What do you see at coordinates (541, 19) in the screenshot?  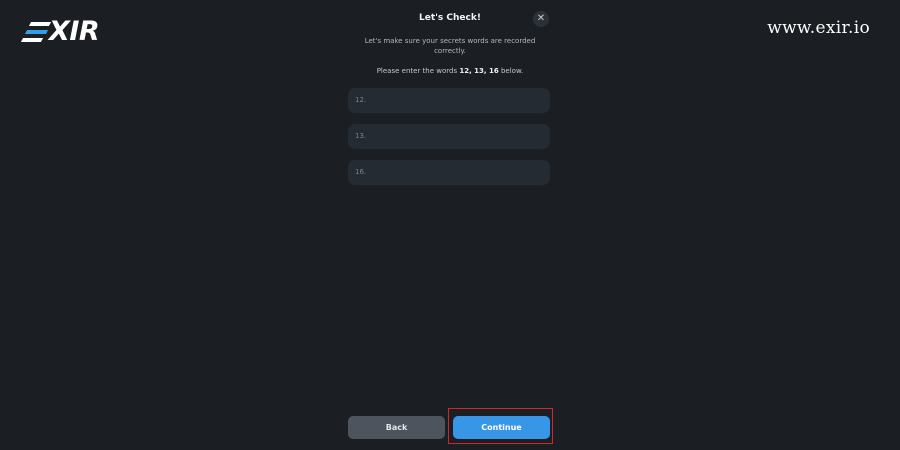 I see `close-icon: ✕` at bounding box center [541, 19].